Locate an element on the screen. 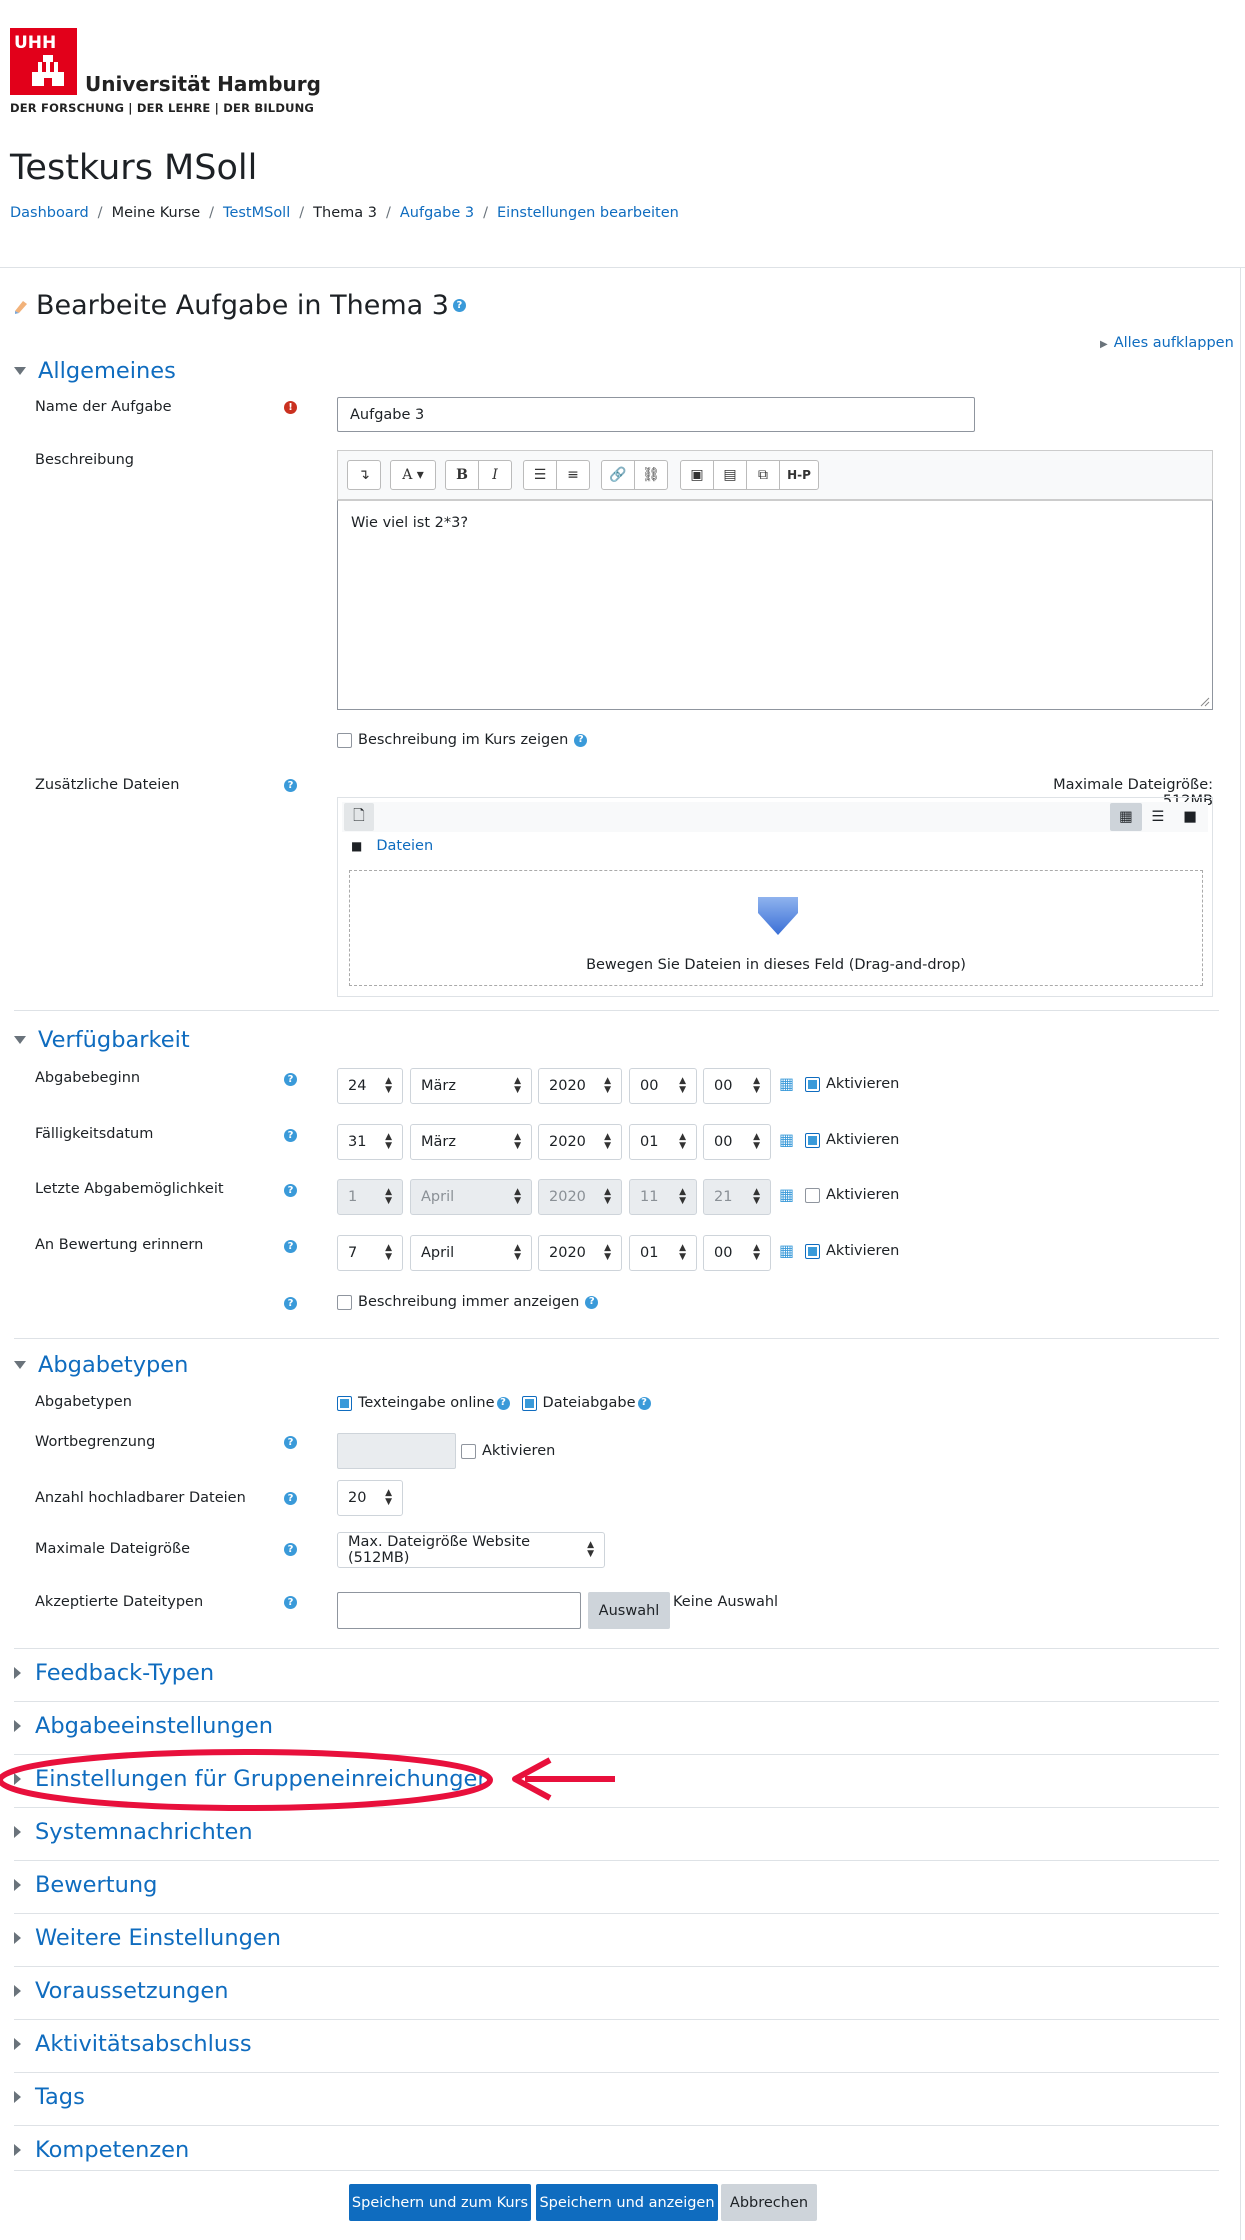 This screenshot has height=2240, width=1245. section-header-collapsed: Systemnachrichten is located at coordinates (133, 1832).